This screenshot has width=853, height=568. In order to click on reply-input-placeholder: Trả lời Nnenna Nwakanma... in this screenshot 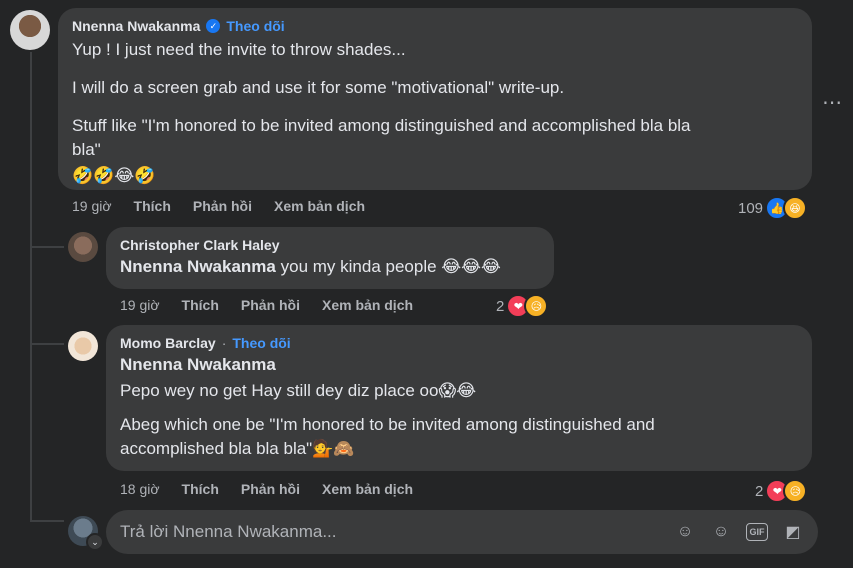, I will do `click(228, 531)`.